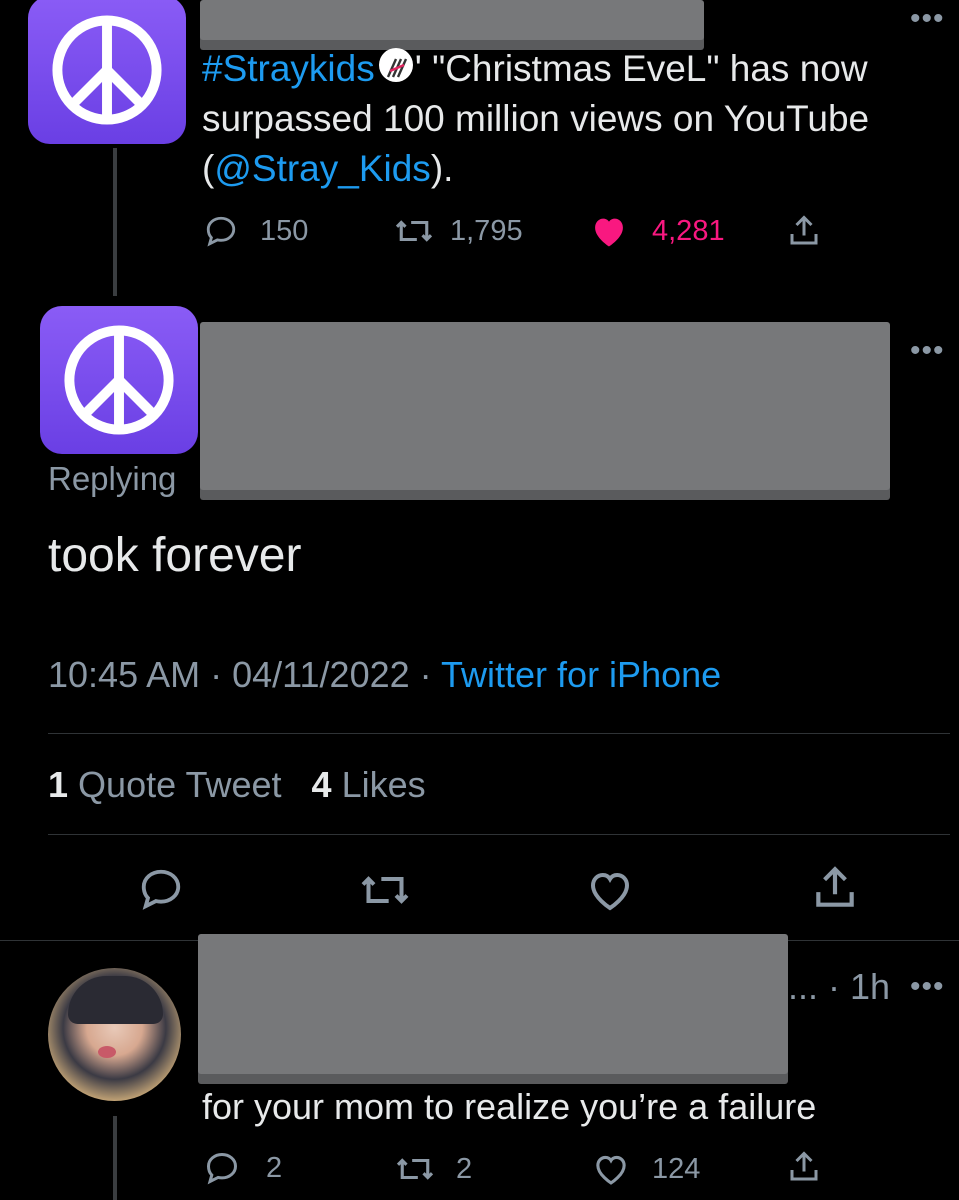 The width and height of the screenshot is (959, 1200). I want to click on retweet-count: 1,795, so click(486, 230).